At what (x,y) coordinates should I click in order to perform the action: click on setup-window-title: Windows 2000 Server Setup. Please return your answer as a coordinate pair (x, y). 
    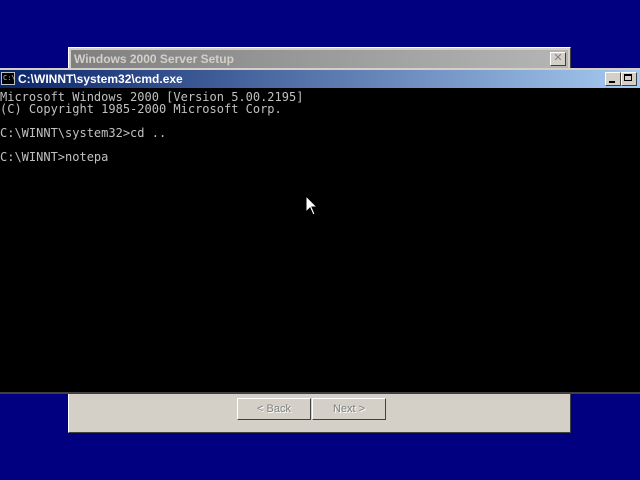
    Looking at the image, I should click on (154, 59).